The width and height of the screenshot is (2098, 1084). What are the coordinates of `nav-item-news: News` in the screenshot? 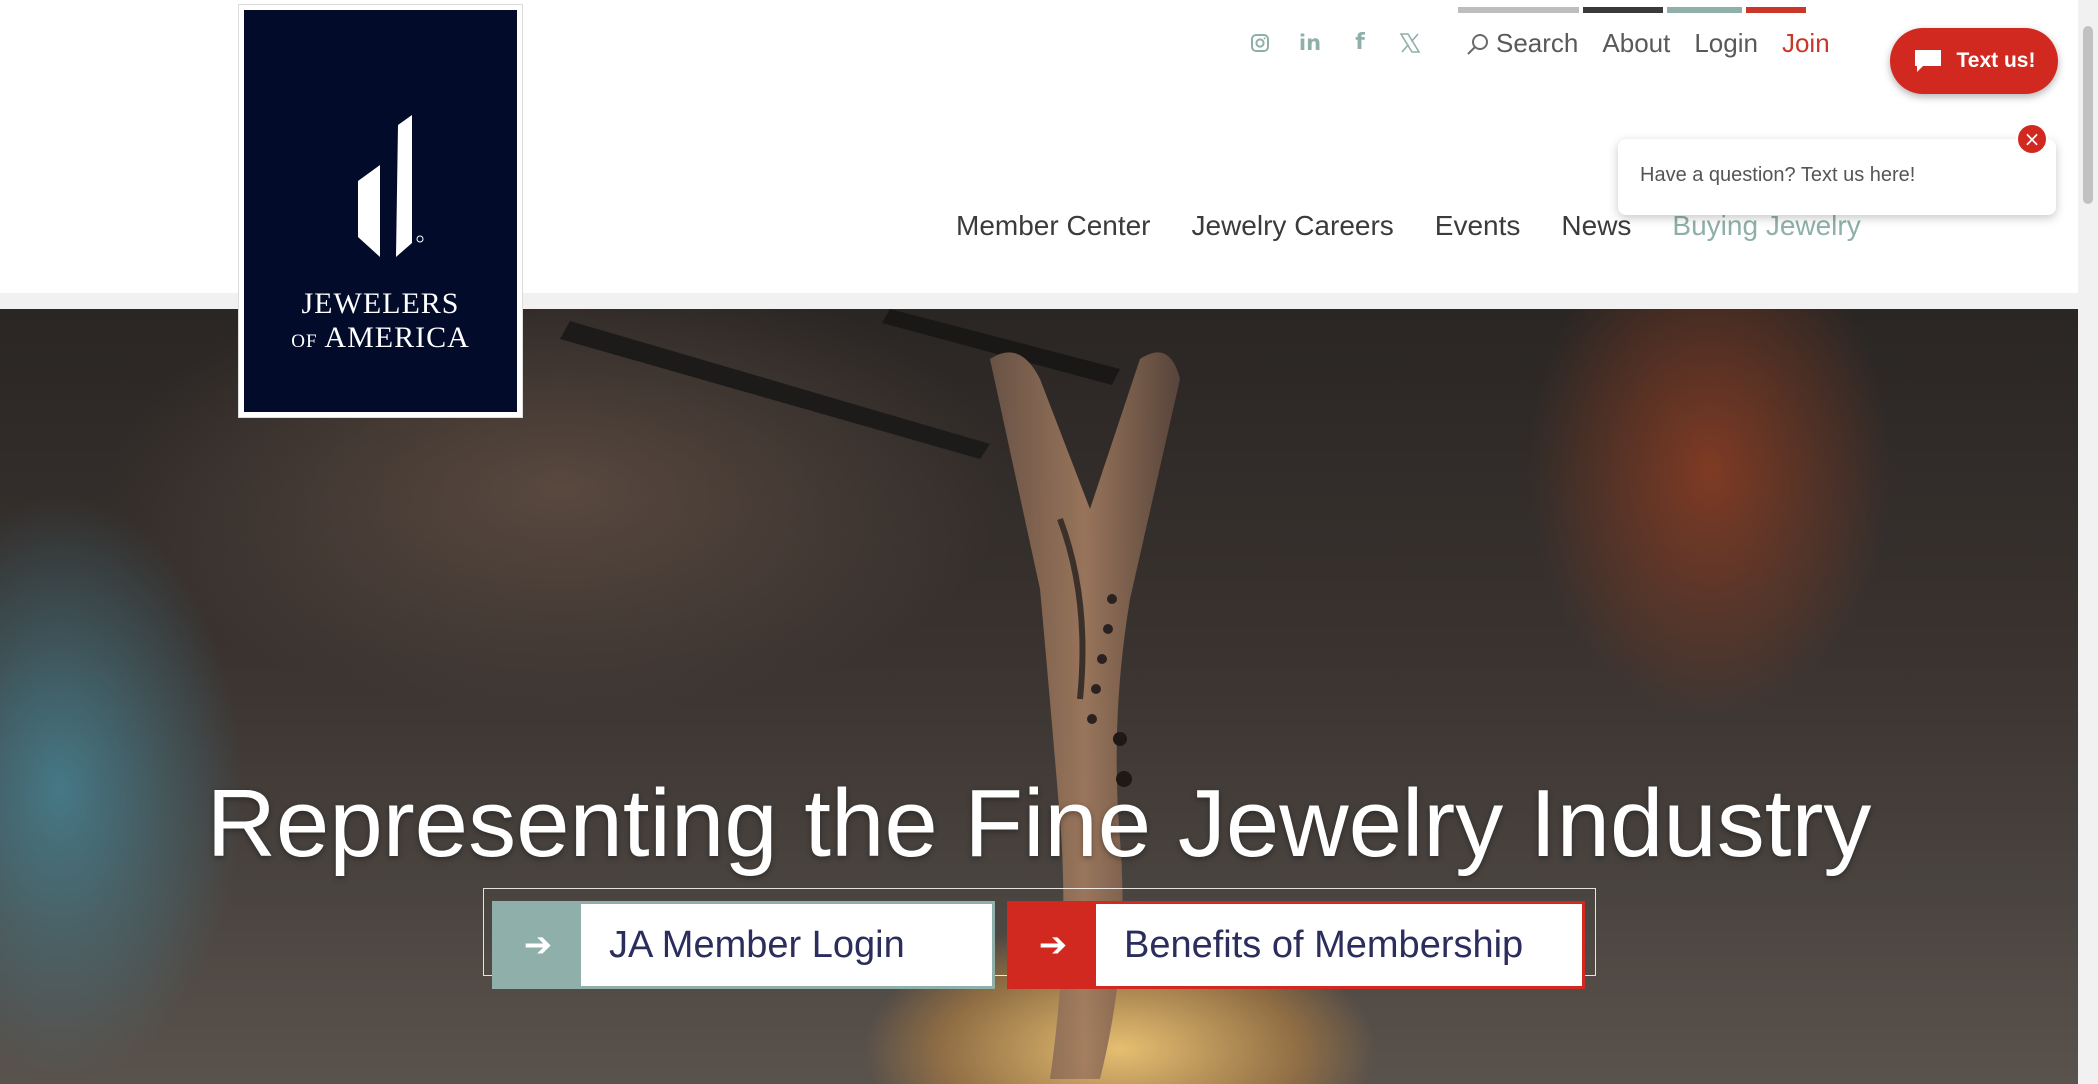 It's located at (1596, 226).